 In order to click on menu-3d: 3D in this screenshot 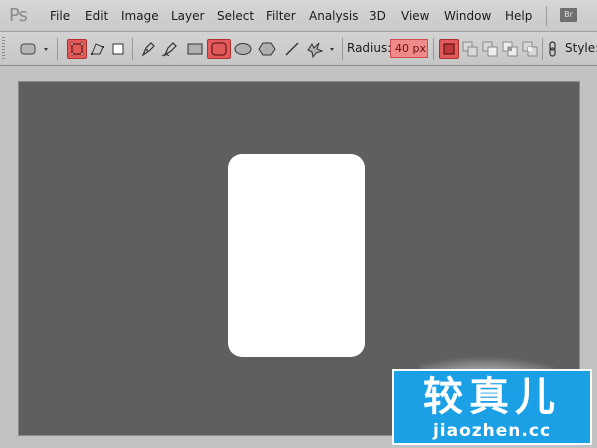, I will do `click(377, 16)`.